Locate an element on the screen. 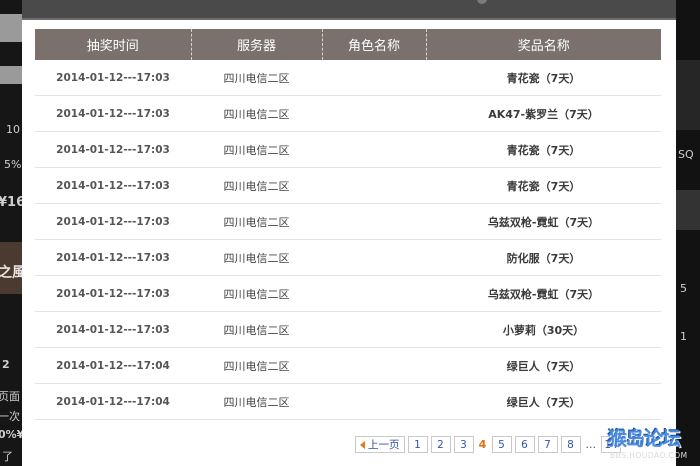 This screenshot has height=466, width=700. previous-page-button: 上一页 is located at coordinates (380, 444).